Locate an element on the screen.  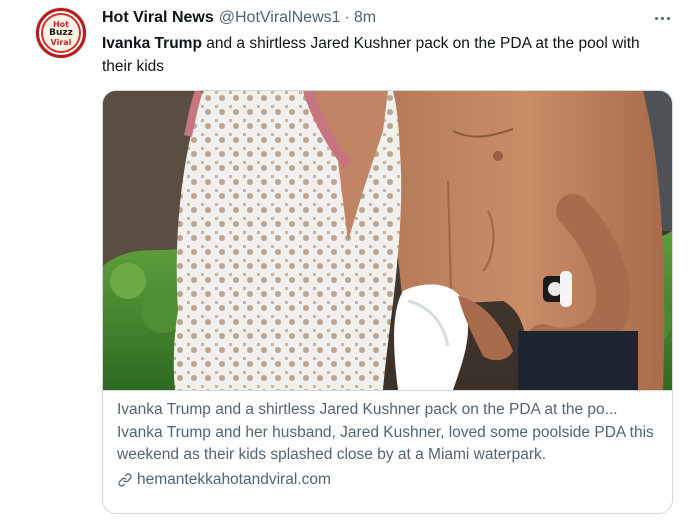
avatar-logo-line3: Viral is located at coordinates (61, 42).